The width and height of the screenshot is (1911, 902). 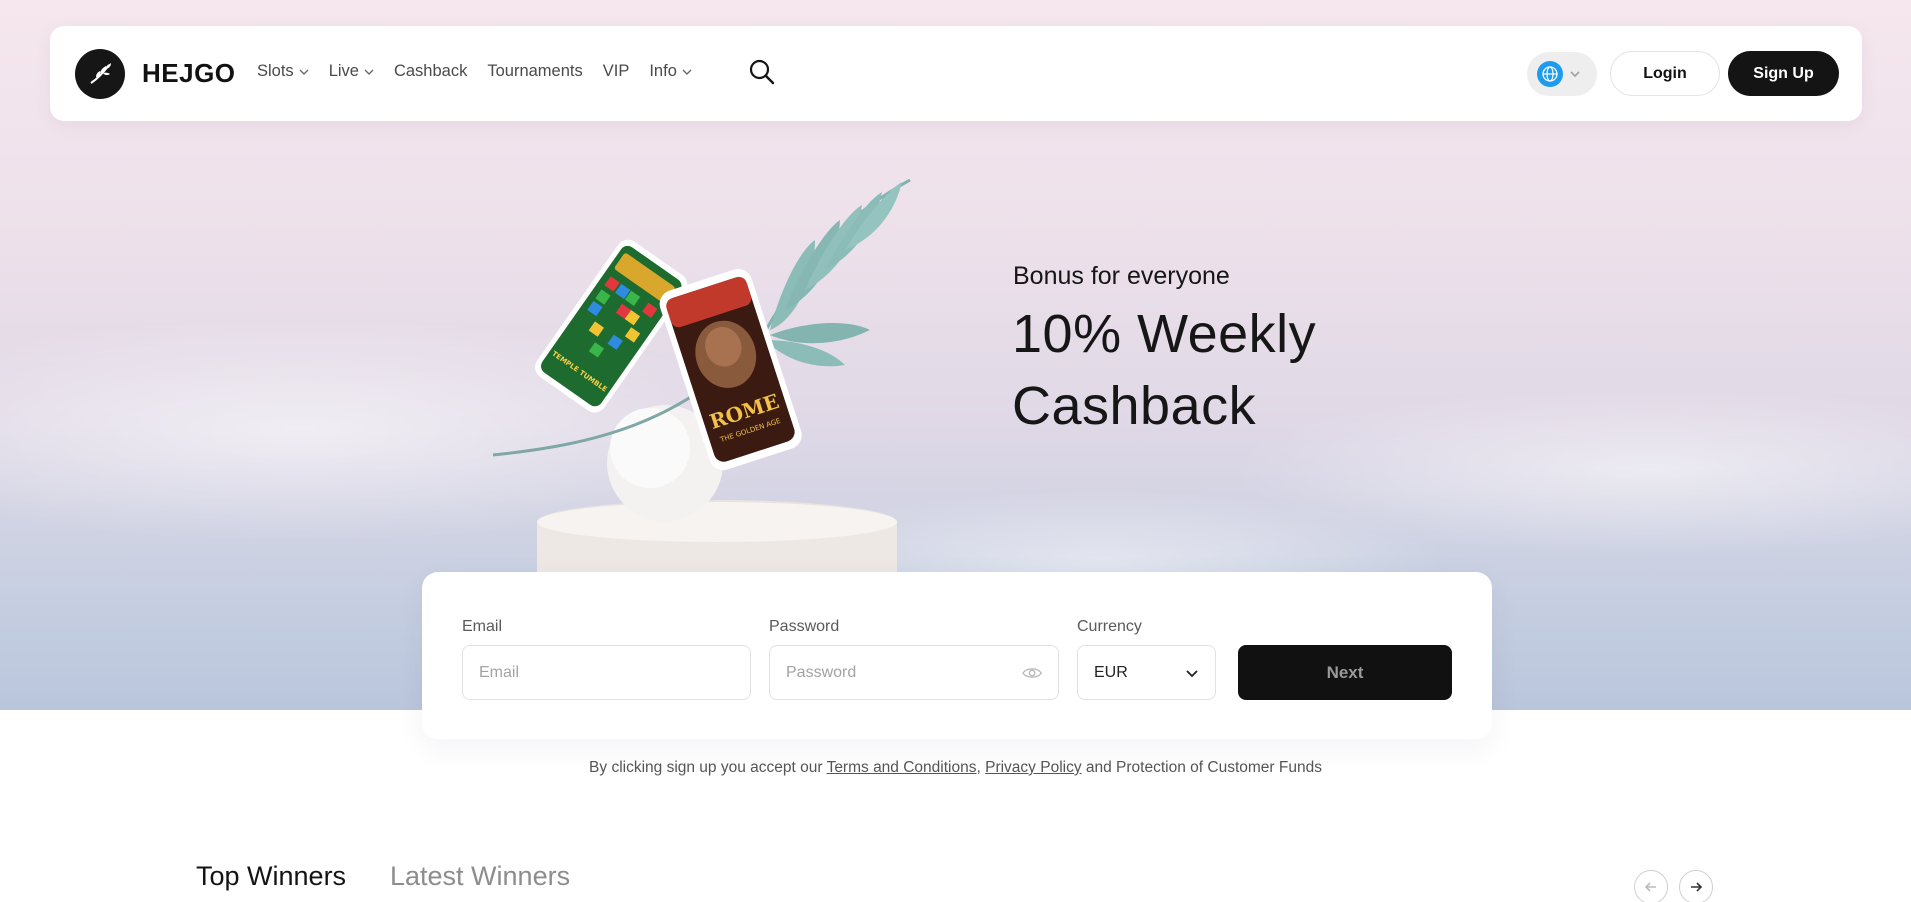 I want to click on nav-item-label: Cashback, so click(x=430, y=71).